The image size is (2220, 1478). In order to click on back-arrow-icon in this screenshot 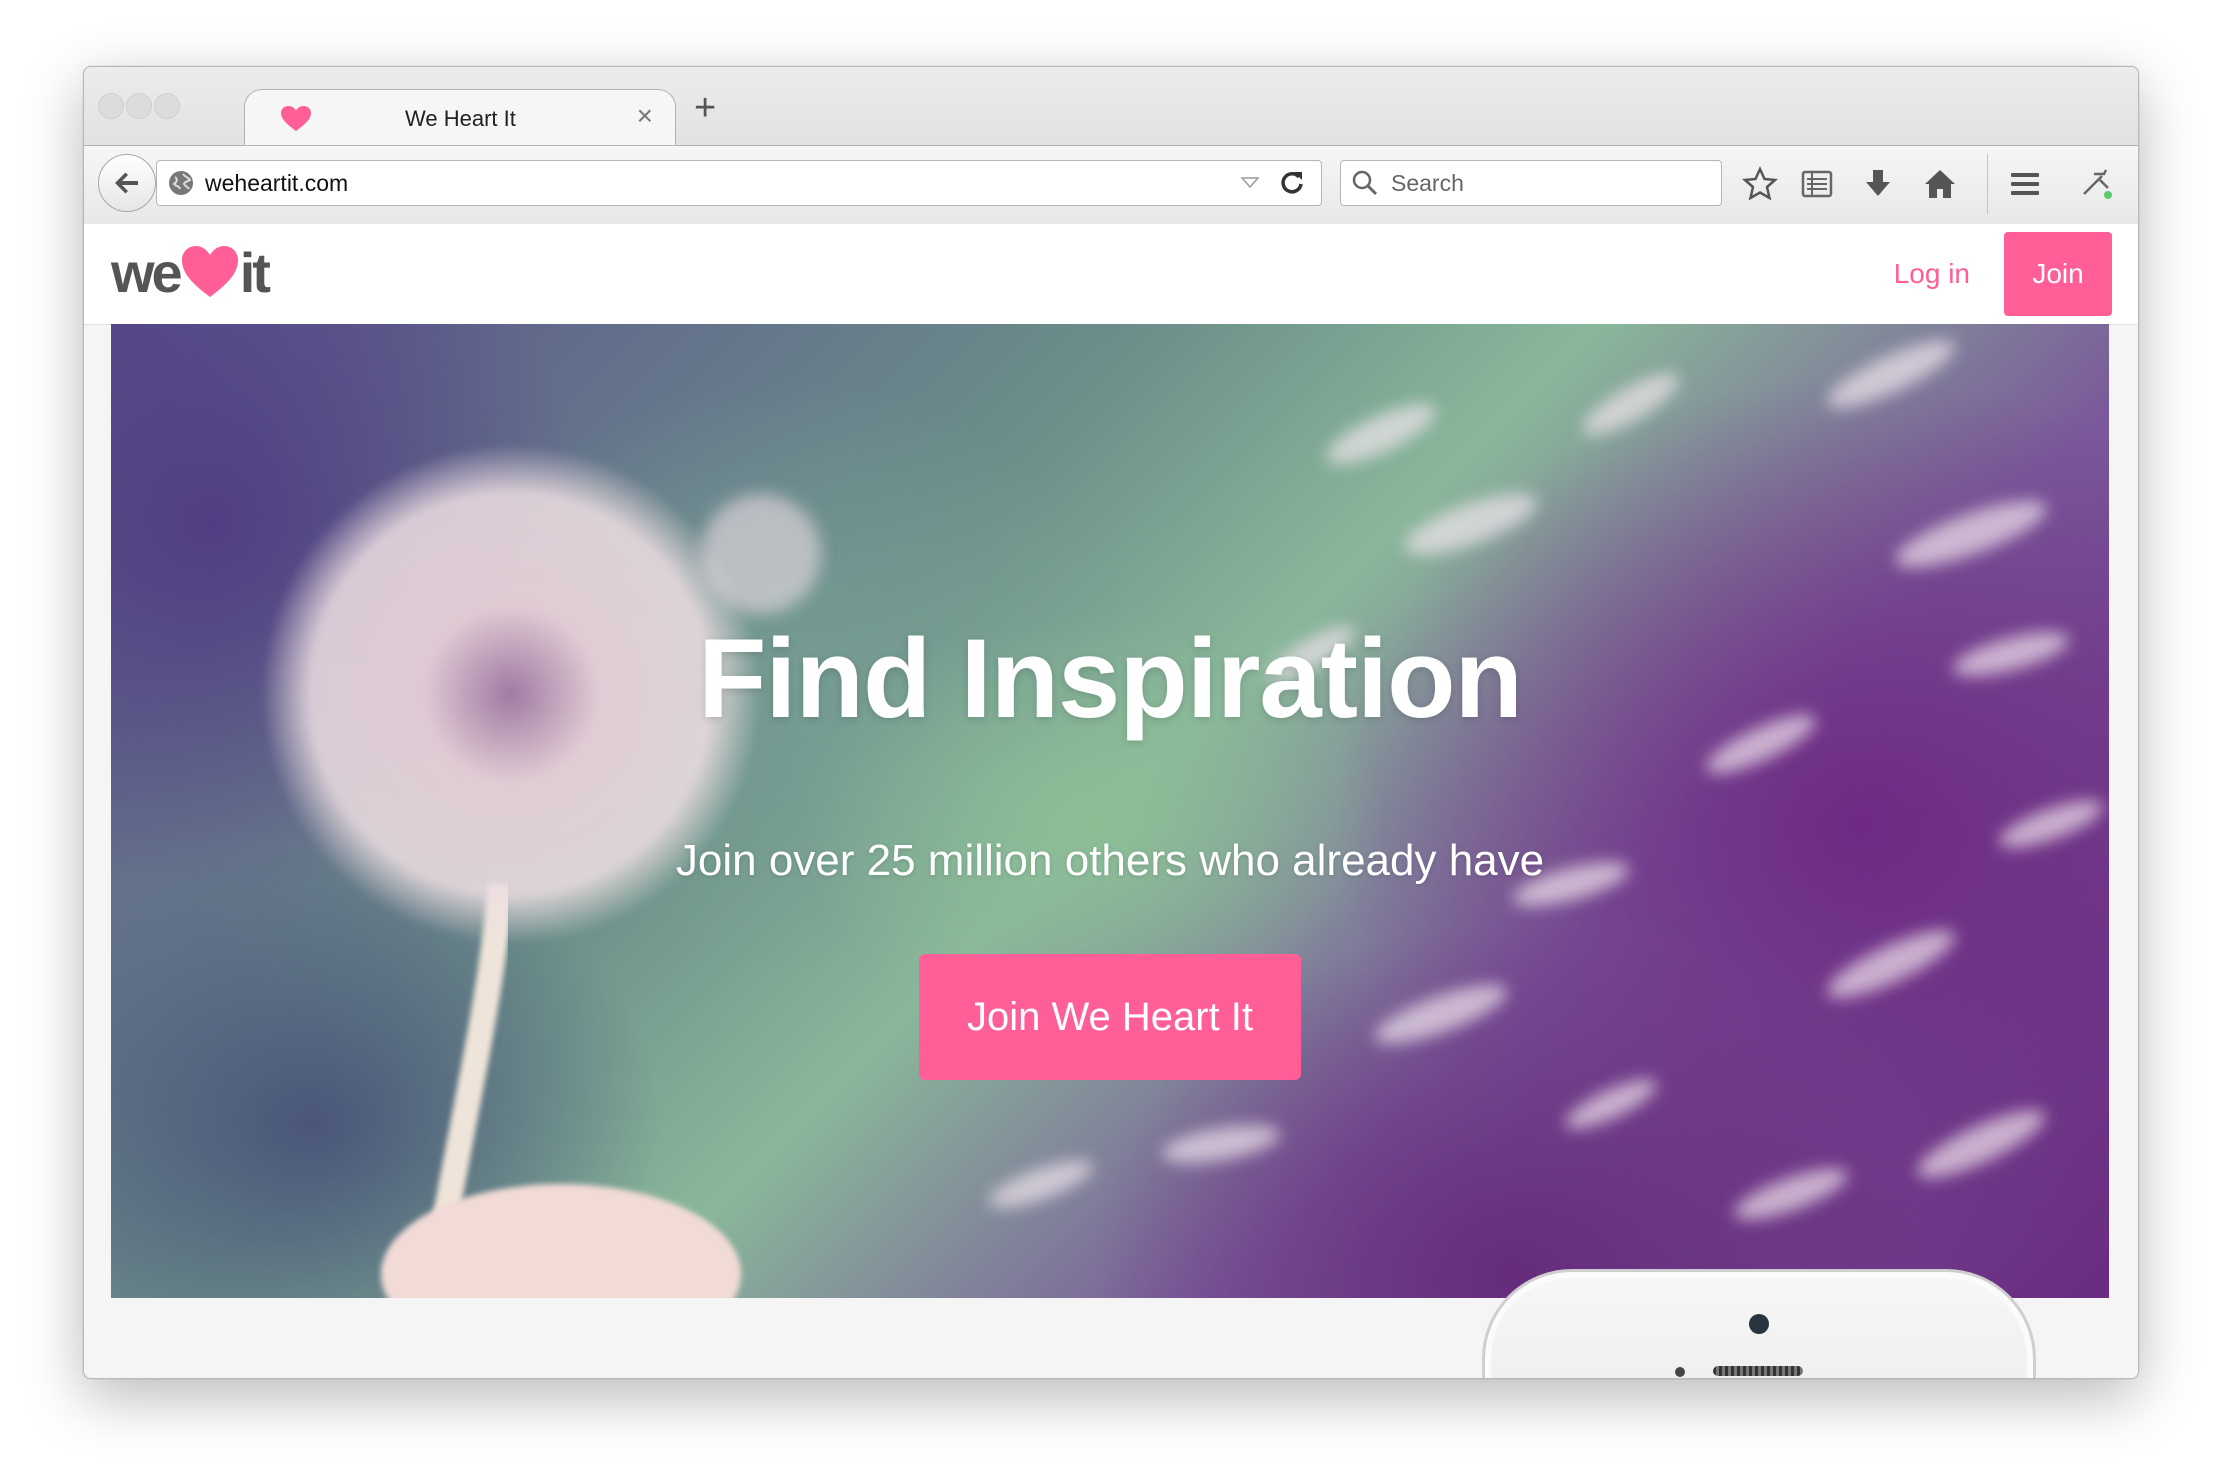, I will do `click(126, 183)`.